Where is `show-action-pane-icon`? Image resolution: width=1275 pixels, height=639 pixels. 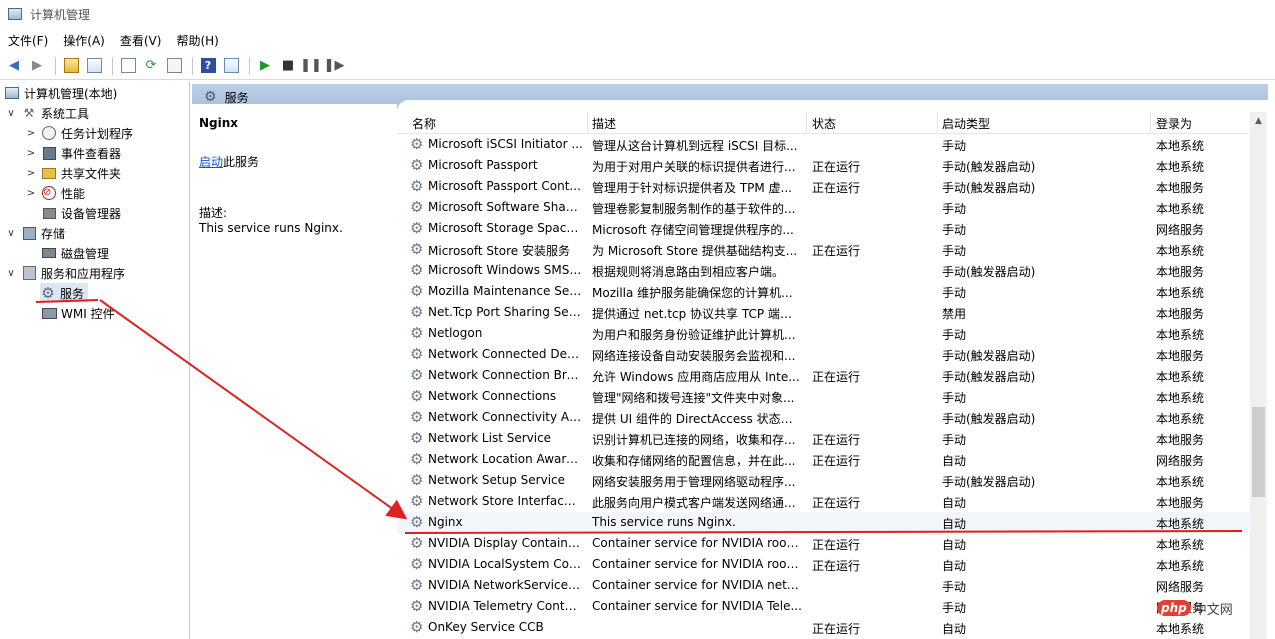 show-action-pane-icon is located at coordinates (231, 66).